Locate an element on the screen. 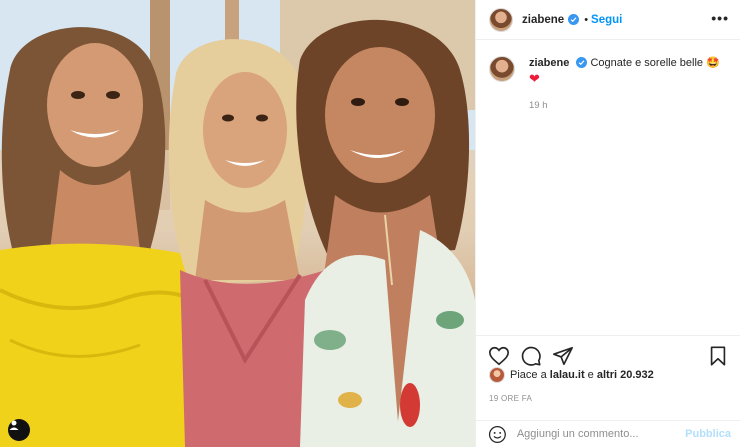  post-timestamp: 19 ORE FA is located at coordinates (510, 398).